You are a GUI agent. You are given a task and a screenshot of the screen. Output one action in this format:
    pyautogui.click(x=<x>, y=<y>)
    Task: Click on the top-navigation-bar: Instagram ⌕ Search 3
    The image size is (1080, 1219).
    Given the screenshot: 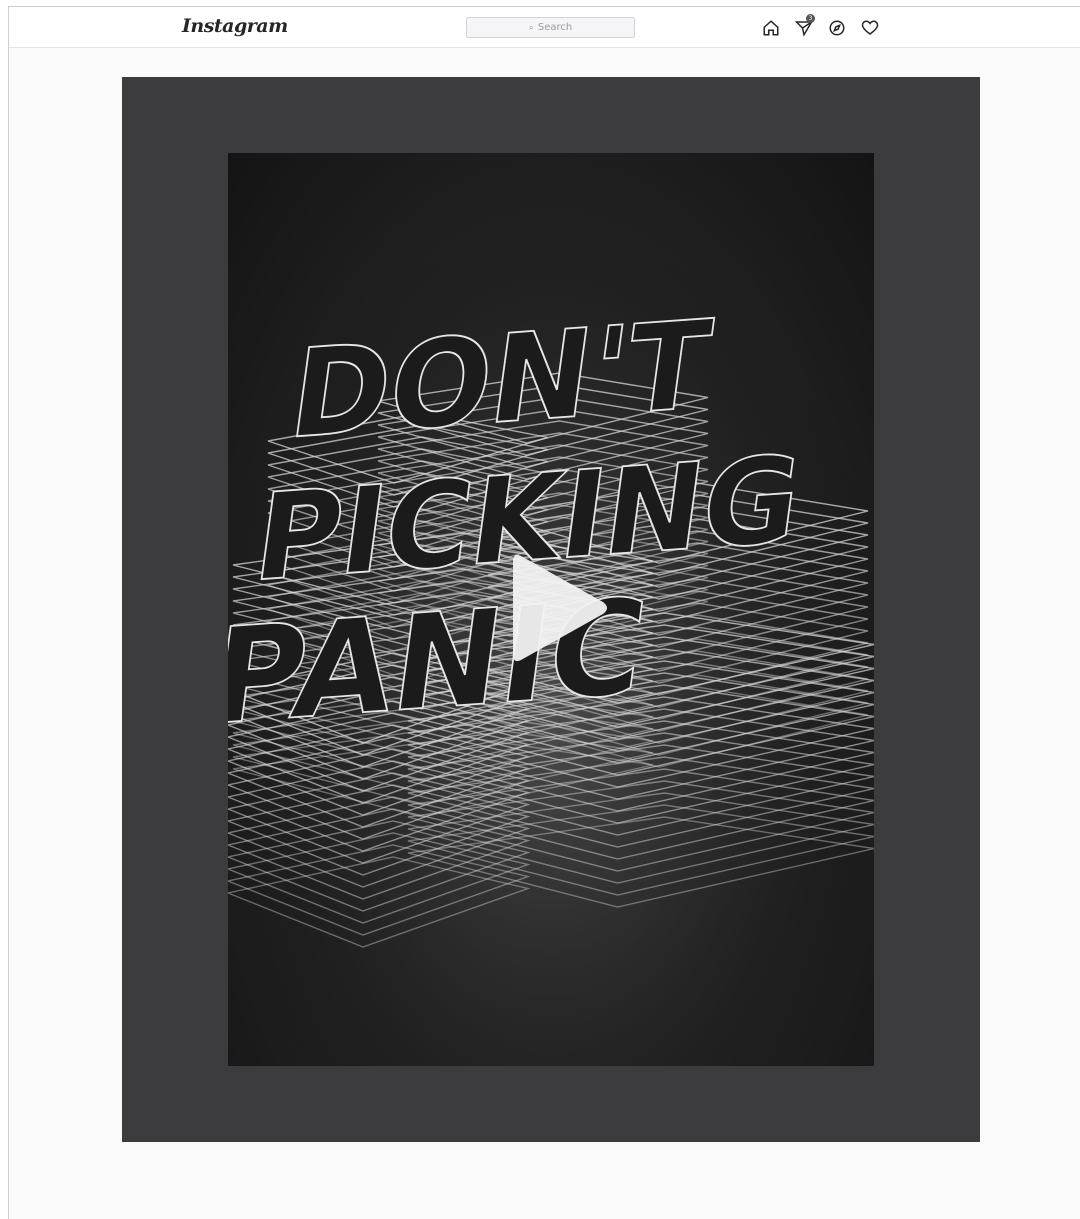 What is the action you would take?
    pyautogui.click(x=544, y=27)
    